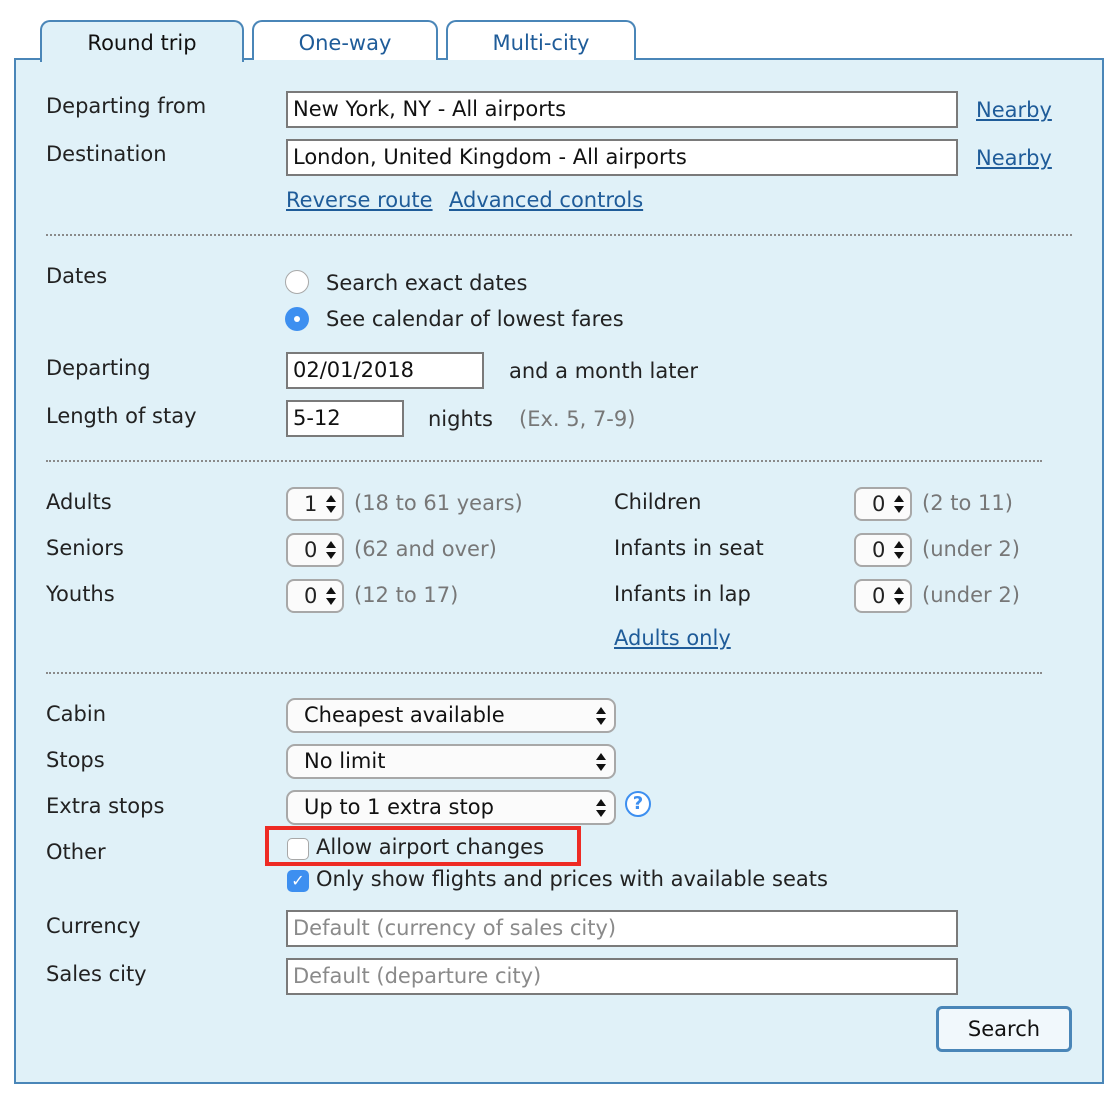  I want to click on nights-label: nights, so click(460, 419).